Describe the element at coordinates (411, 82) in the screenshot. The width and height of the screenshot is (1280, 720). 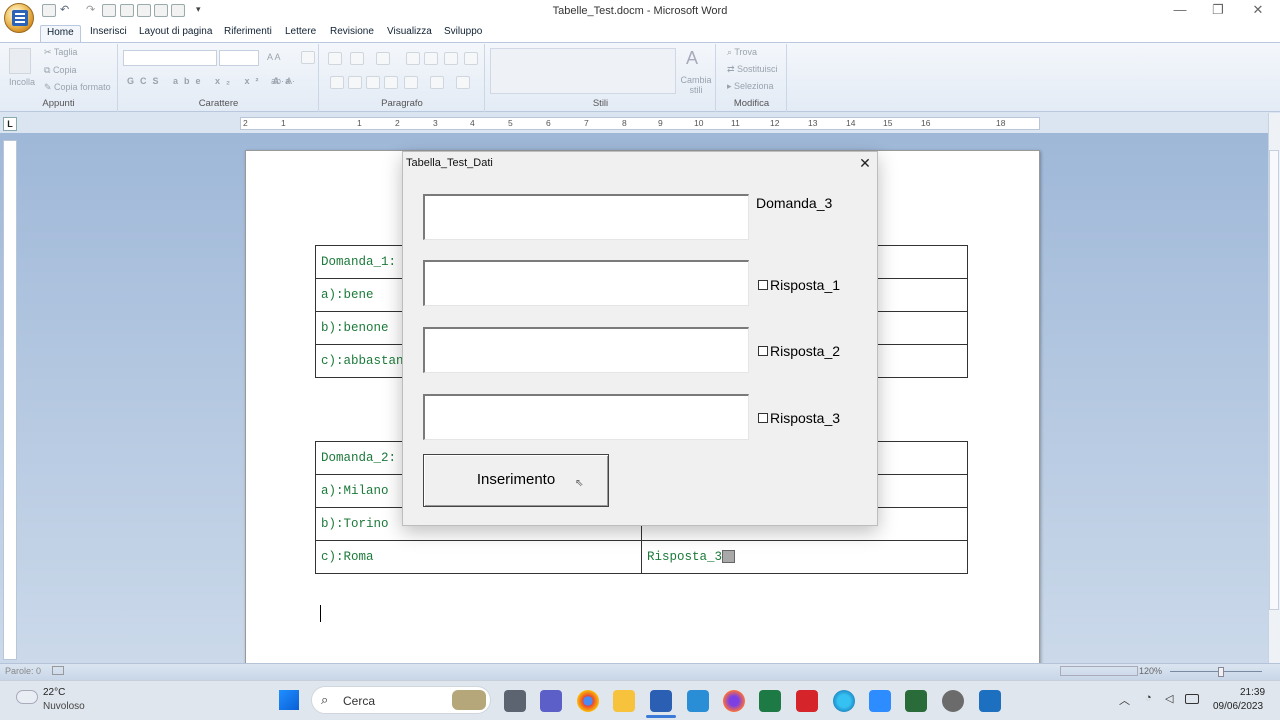
I see `line-spacing-icon` at that location.